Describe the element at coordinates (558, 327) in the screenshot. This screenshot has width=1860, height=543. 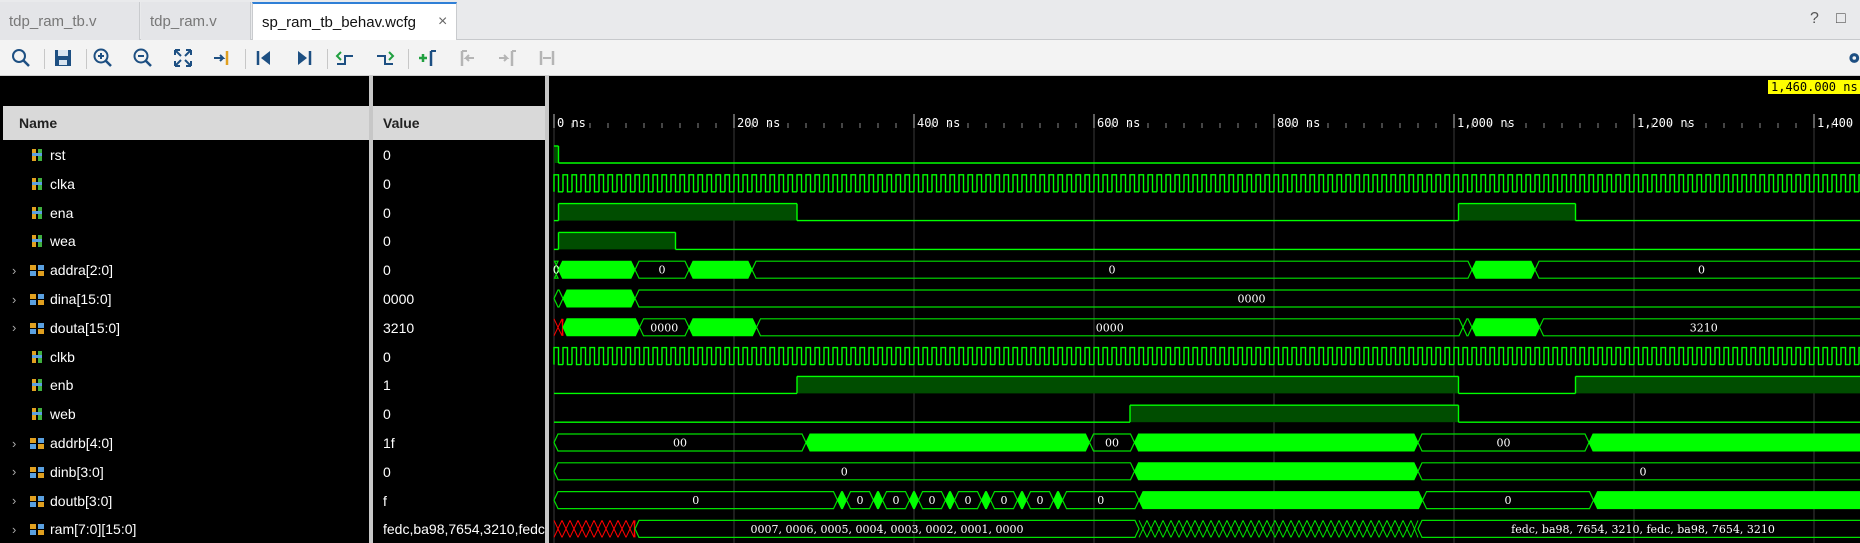
I see `bus-segment-unknown` at that location.